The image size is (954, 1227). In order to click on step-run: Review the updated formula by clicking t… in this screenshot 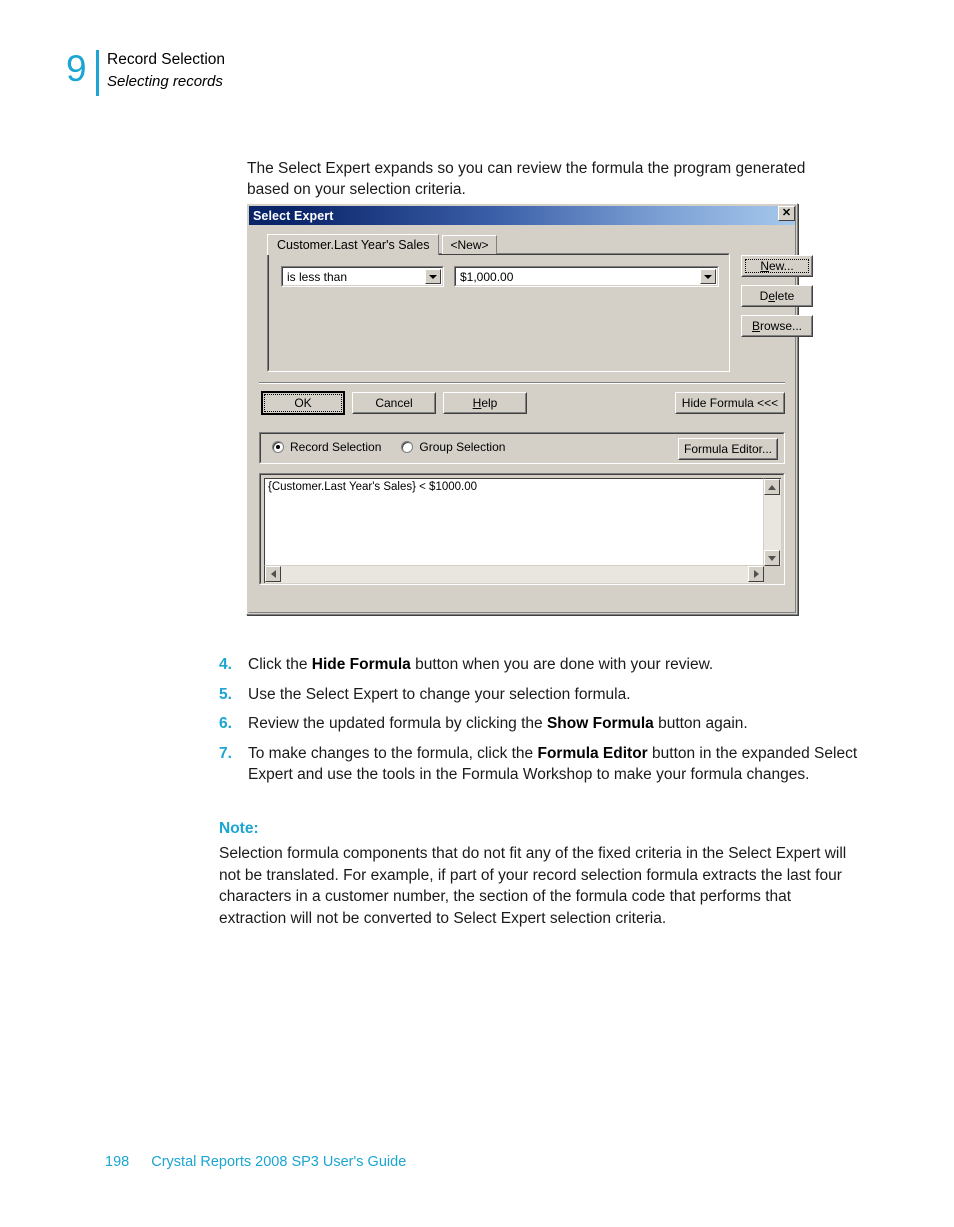, I will do `click(397, 723)`.